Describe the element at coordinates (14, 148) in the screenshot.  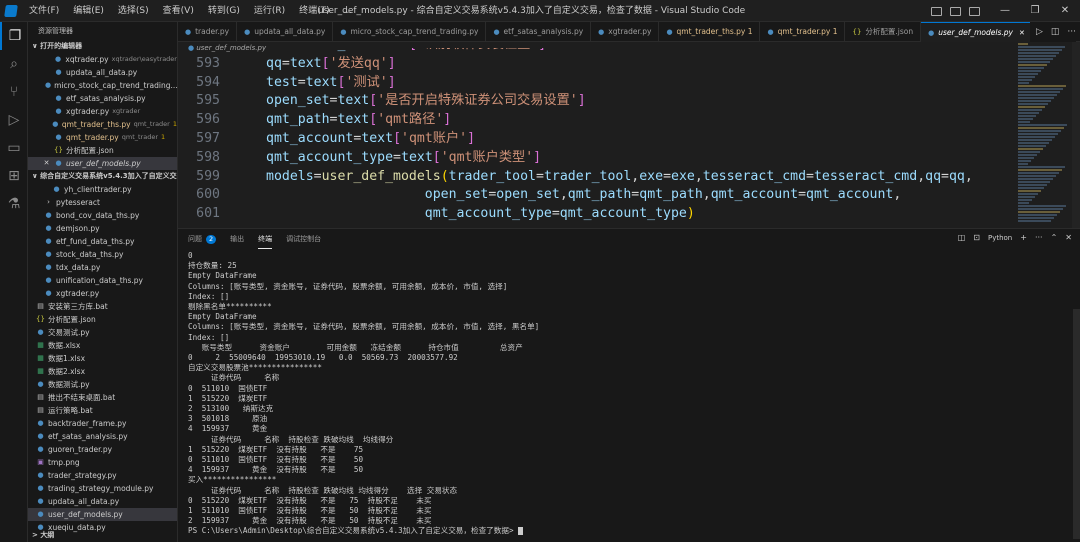
I see `remote-explorer-icon: ▭` at that location.